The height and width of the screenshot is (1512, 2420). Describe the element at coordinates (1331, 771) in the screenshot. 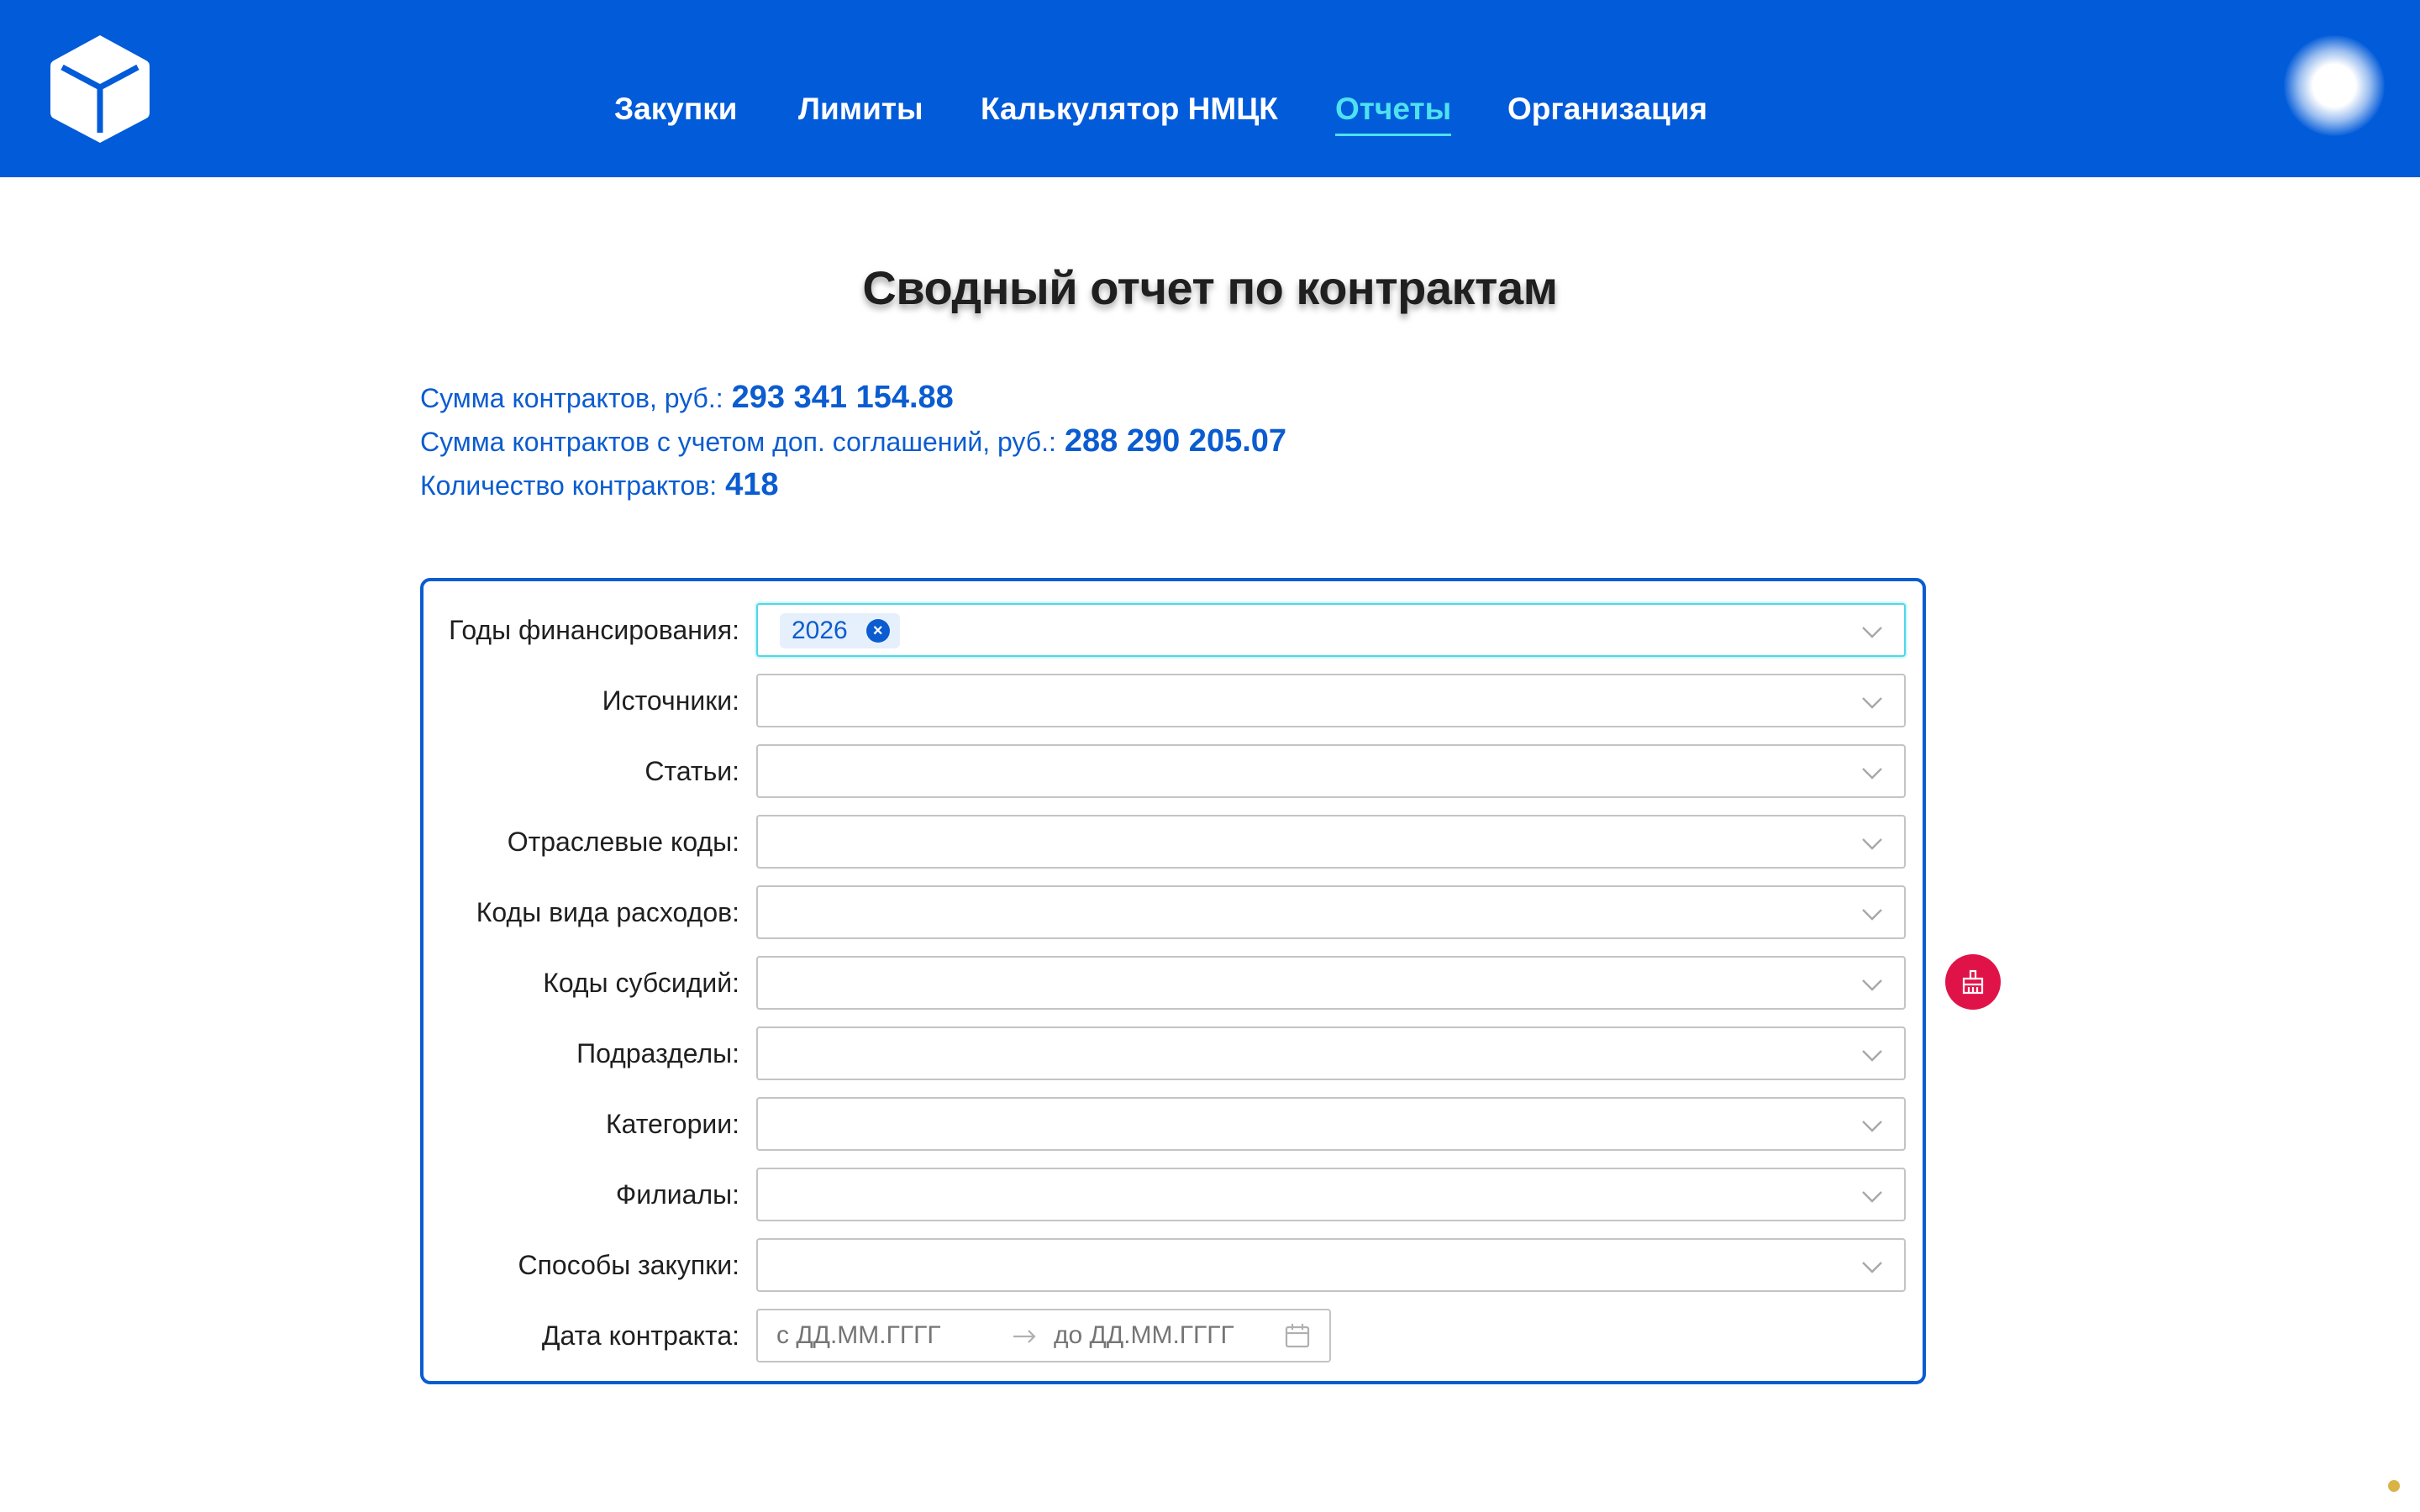

I see `articles-select` at that location.